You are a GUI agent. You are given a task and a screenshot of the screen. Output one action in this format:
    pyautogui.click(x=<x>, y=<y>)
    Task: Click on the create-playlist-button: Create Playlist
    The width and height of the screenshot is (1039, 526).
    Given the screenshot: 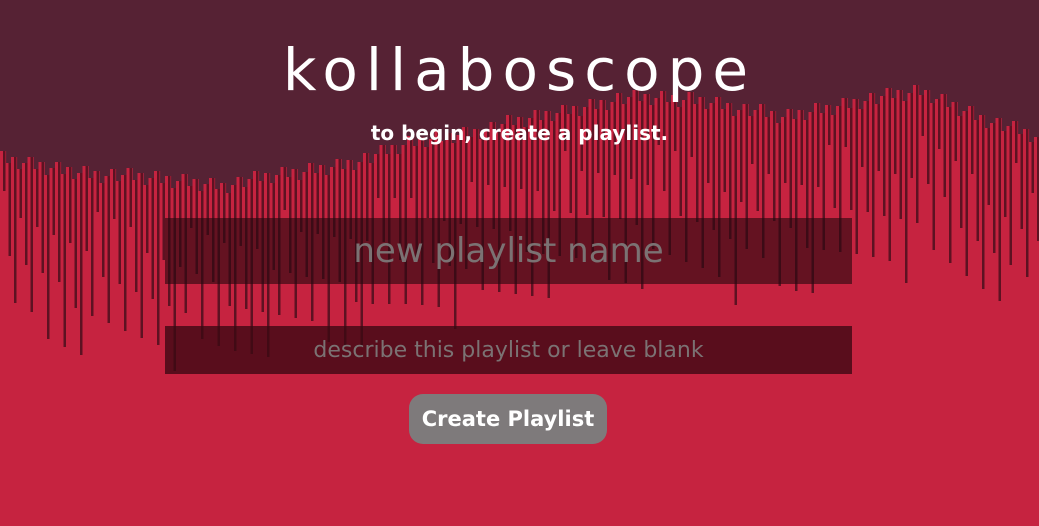 What is the action you would take?
    pyautogui.click(x=508, y=419)
    